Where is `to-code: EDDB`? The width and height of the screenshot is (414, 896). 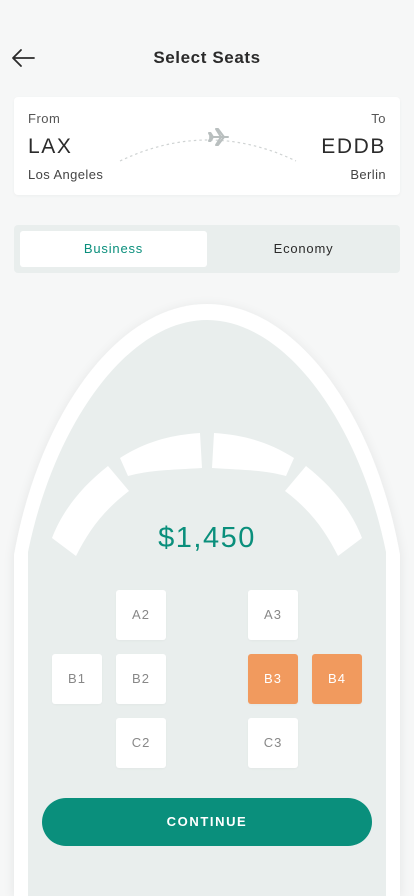 to-code: EDDB is located at coordinates (353, 146).